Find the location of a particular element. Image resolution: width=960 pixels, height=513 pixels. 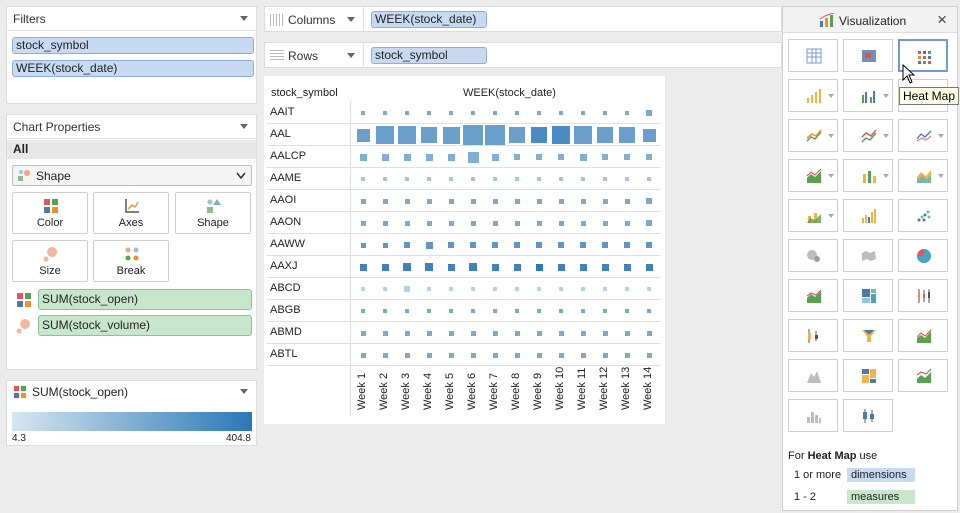

shape-button: Shape is located at coordinates (213, 213).